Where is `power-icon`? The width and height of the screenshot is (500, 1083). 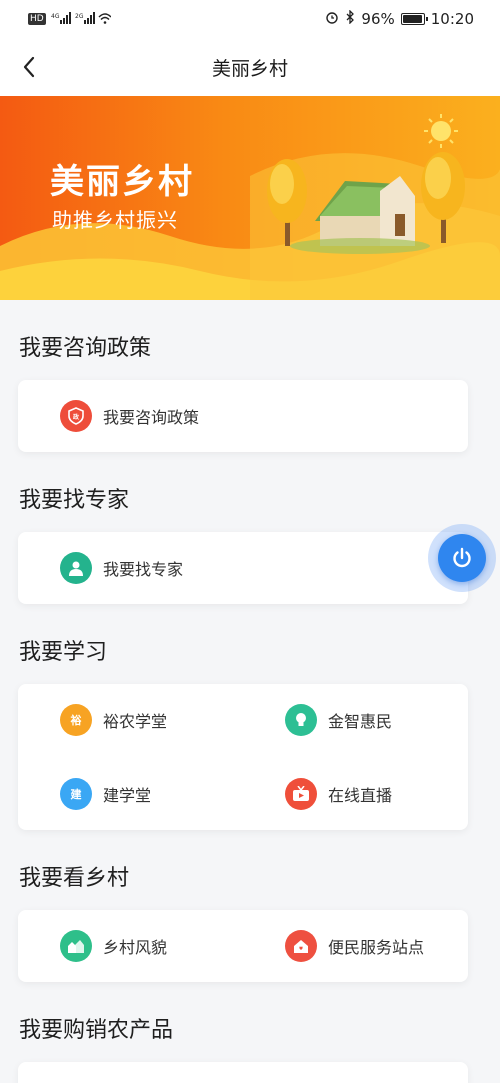
power-icon is located at coordinates (462, 557).